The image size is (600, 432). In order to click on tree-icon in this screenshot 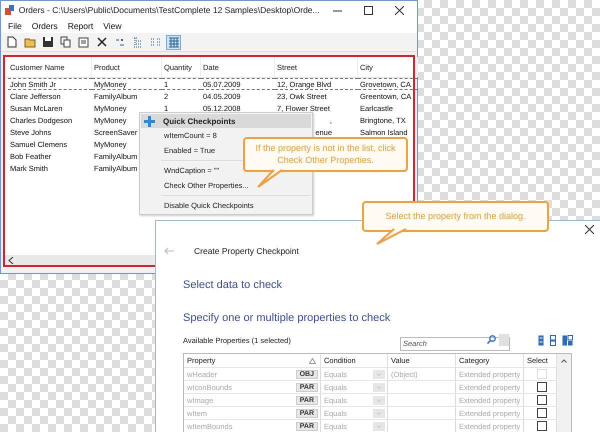, I will do `click(138, 42)`.